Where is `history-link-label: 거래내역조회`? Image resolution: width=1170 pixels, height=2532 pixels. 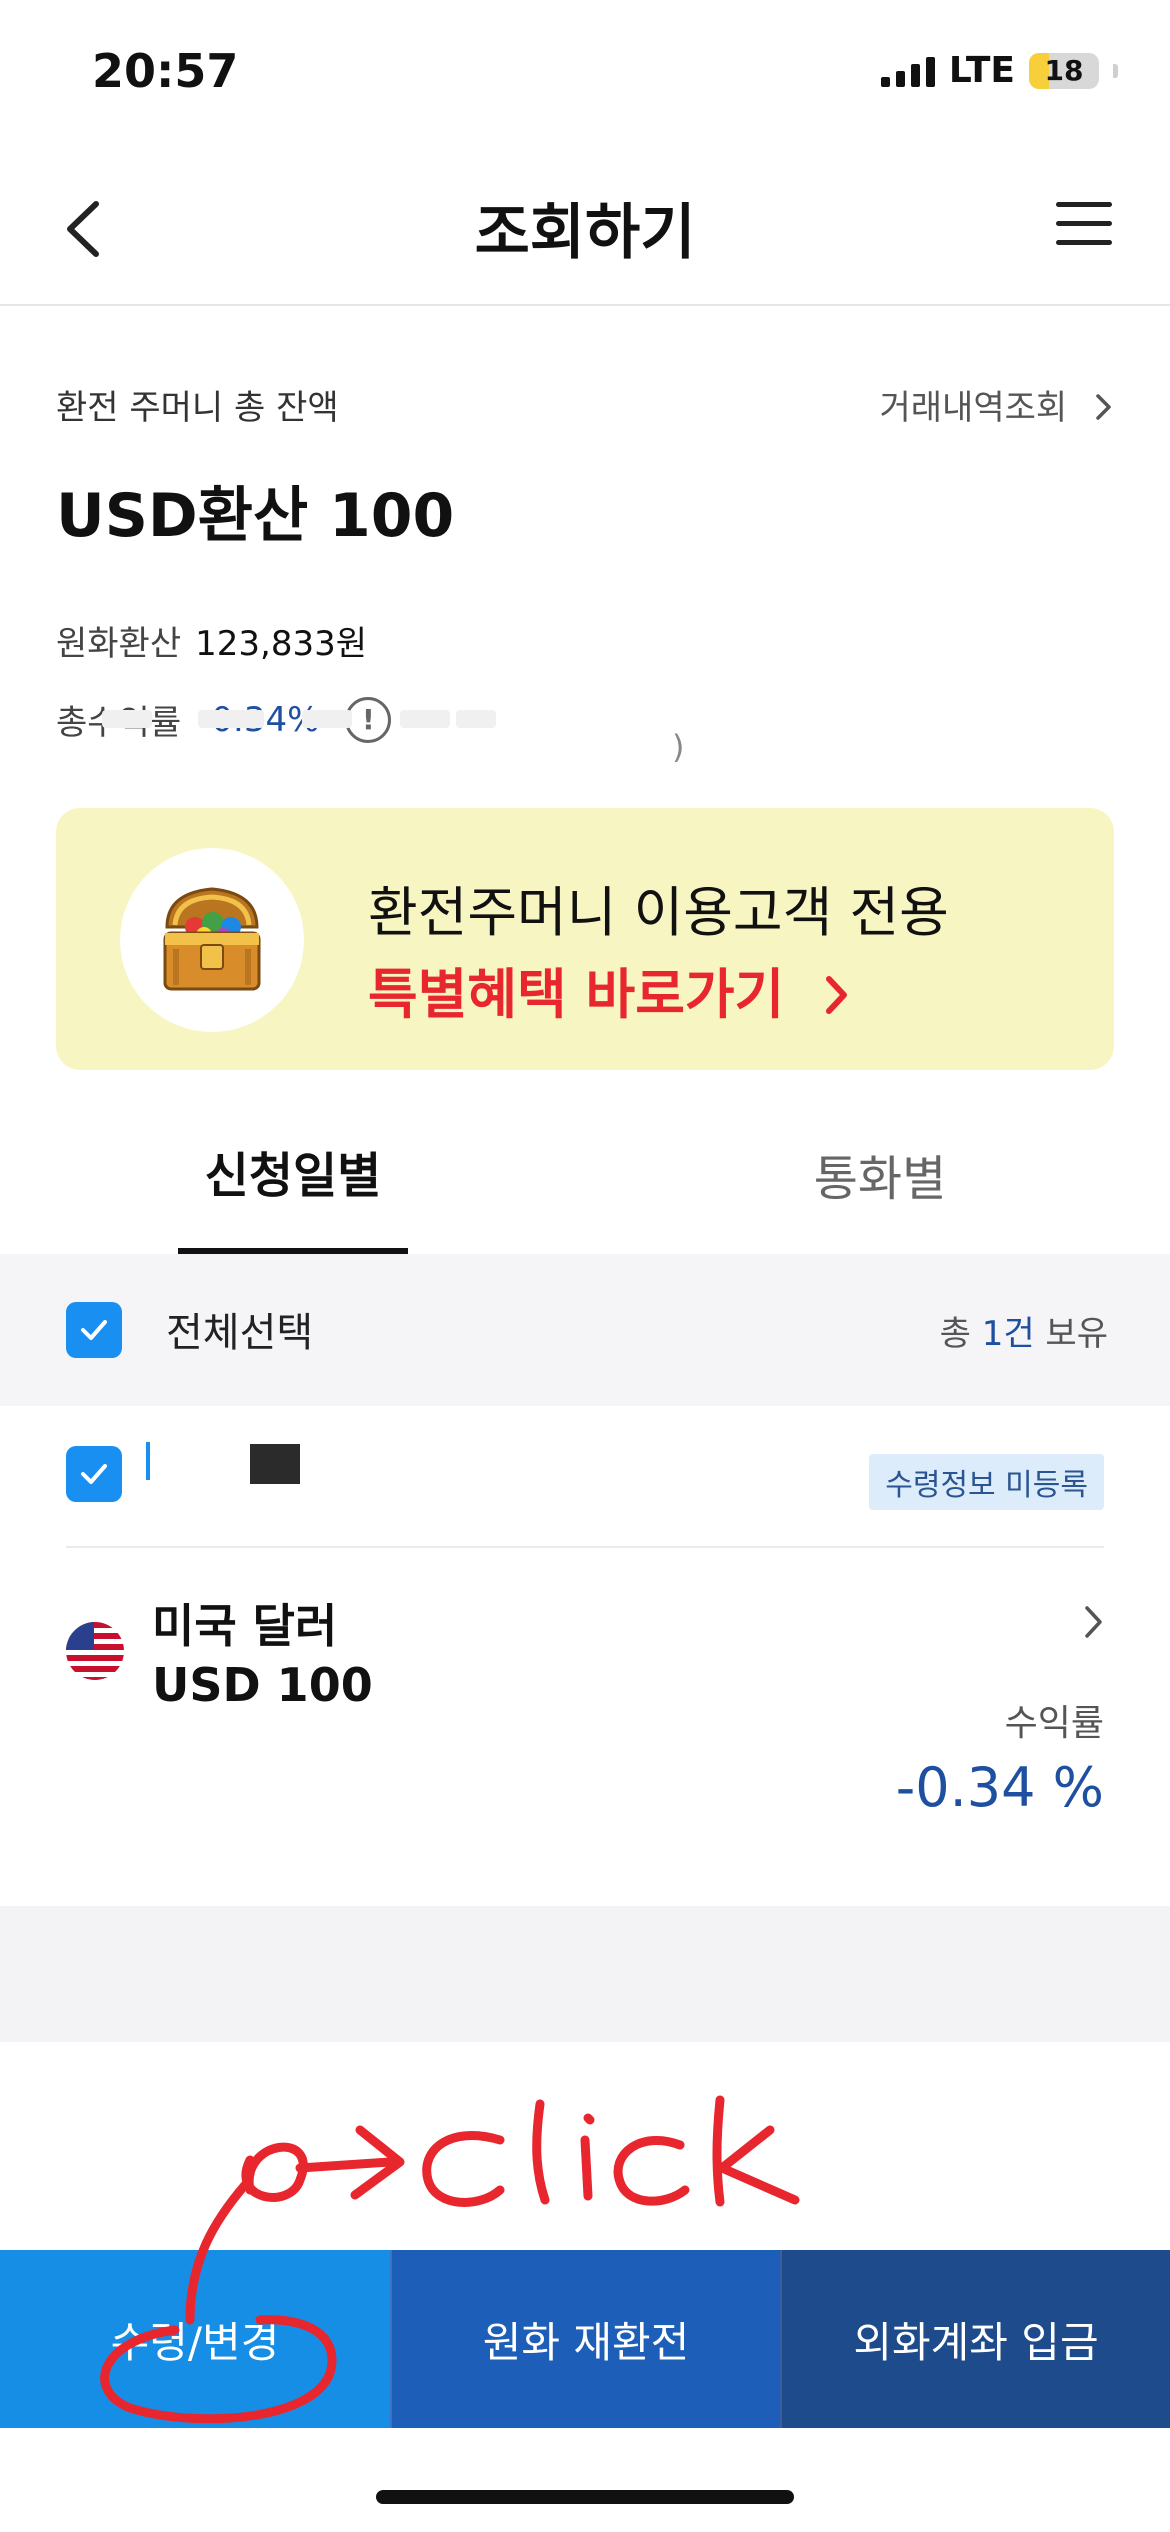
history-link-label: 거래내역조회 is located at coordinates (973, 408).